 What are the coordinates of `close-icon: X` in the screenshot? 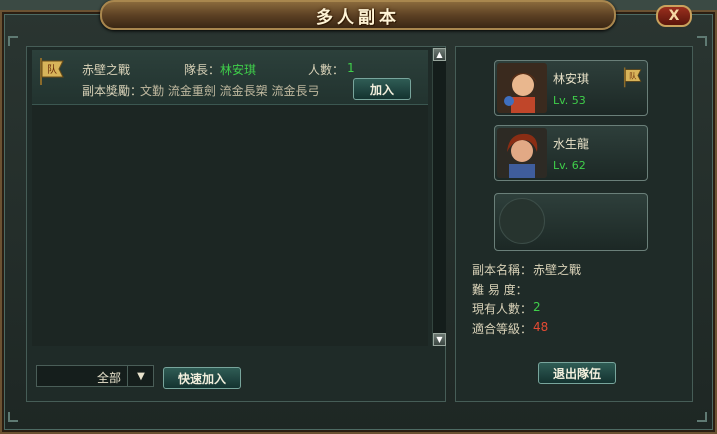 It's located at (674, 16).